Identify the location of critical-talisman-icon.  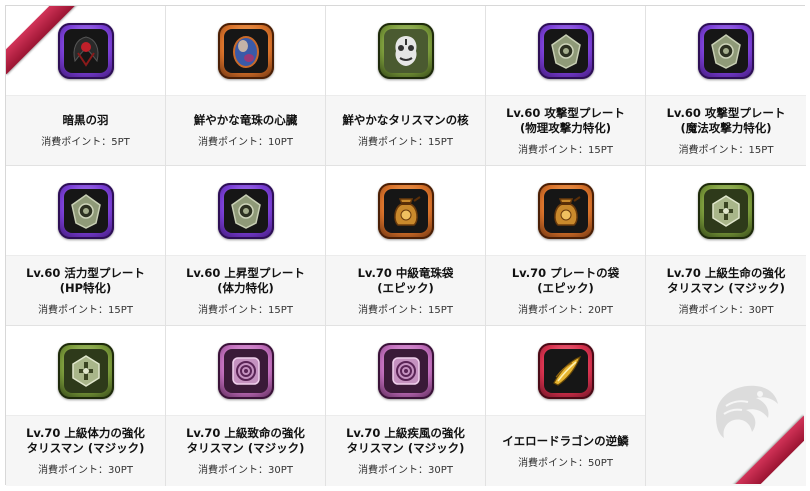
(245, 370).